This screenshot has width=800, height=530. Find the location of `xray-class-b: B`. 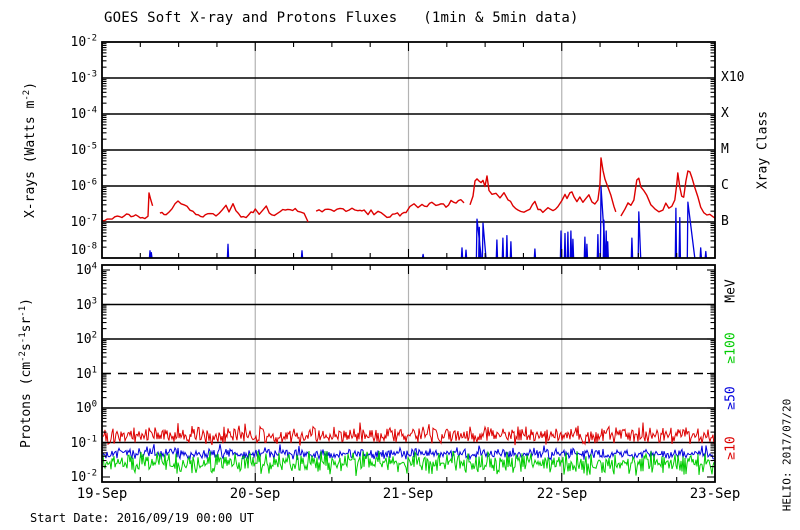

xray-class-b: B is located at coordinates (725, 221).